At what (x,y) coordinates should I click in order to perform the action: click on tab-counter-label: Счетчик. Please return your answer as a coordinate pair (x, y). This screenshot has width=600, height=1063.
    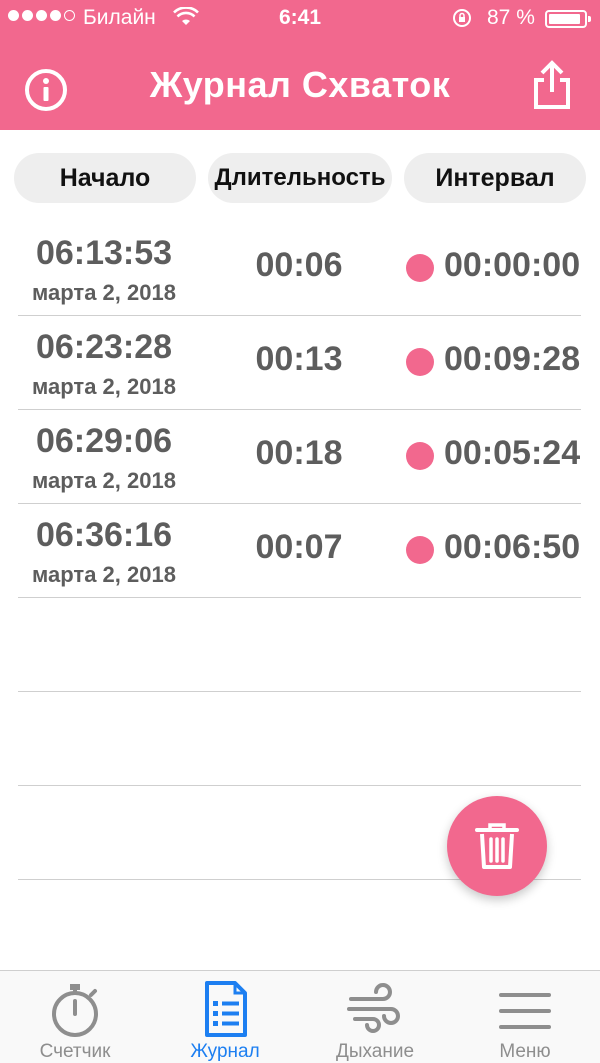
    Looking at the image, I should click on (75, 1051).